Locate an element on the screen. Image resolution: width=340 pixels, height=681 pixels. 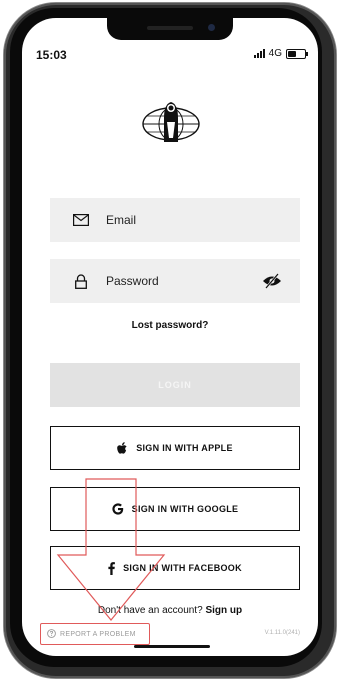
status-time: 15:03 is located at coordinates (51, 55).